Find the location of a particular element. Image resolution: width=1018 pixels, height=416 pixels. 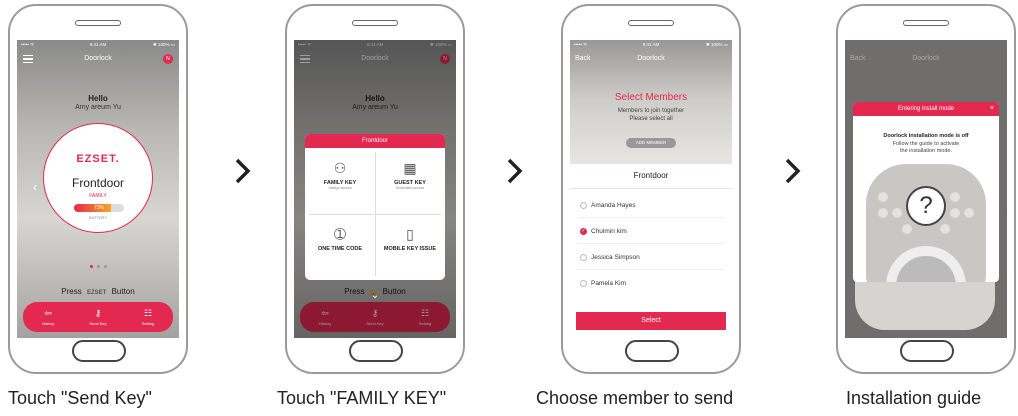

previous-arrow-icon: ‹ is located at coordinates (35, 187).